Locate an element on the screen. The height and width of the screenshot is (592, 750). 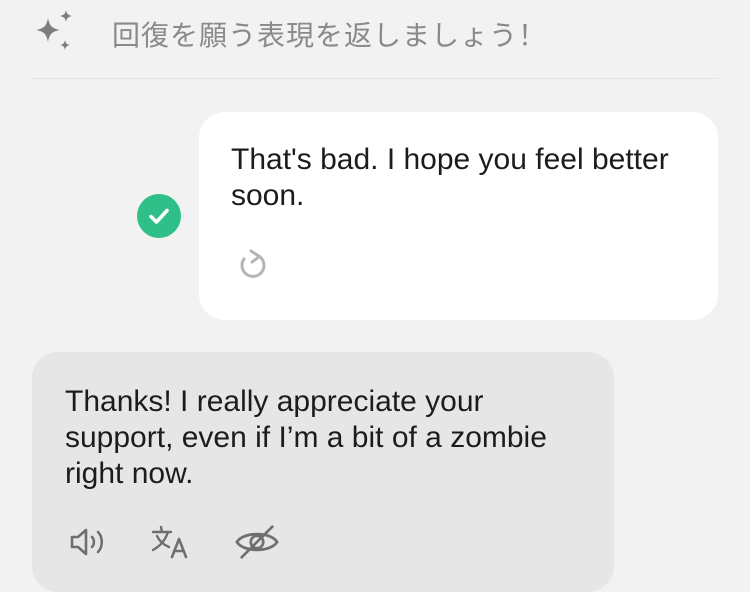
translate-button is located at coordinates (171, 542).